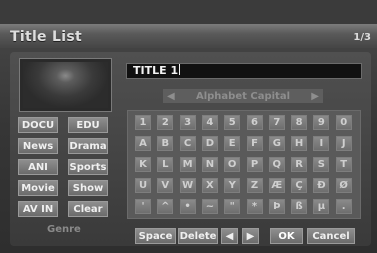 This screenshot has width=377, height=253. What do you see at coordinates (254, 206) in the screenshot?
I see `key-r4-c5: *` at bounding box center [254, 206].